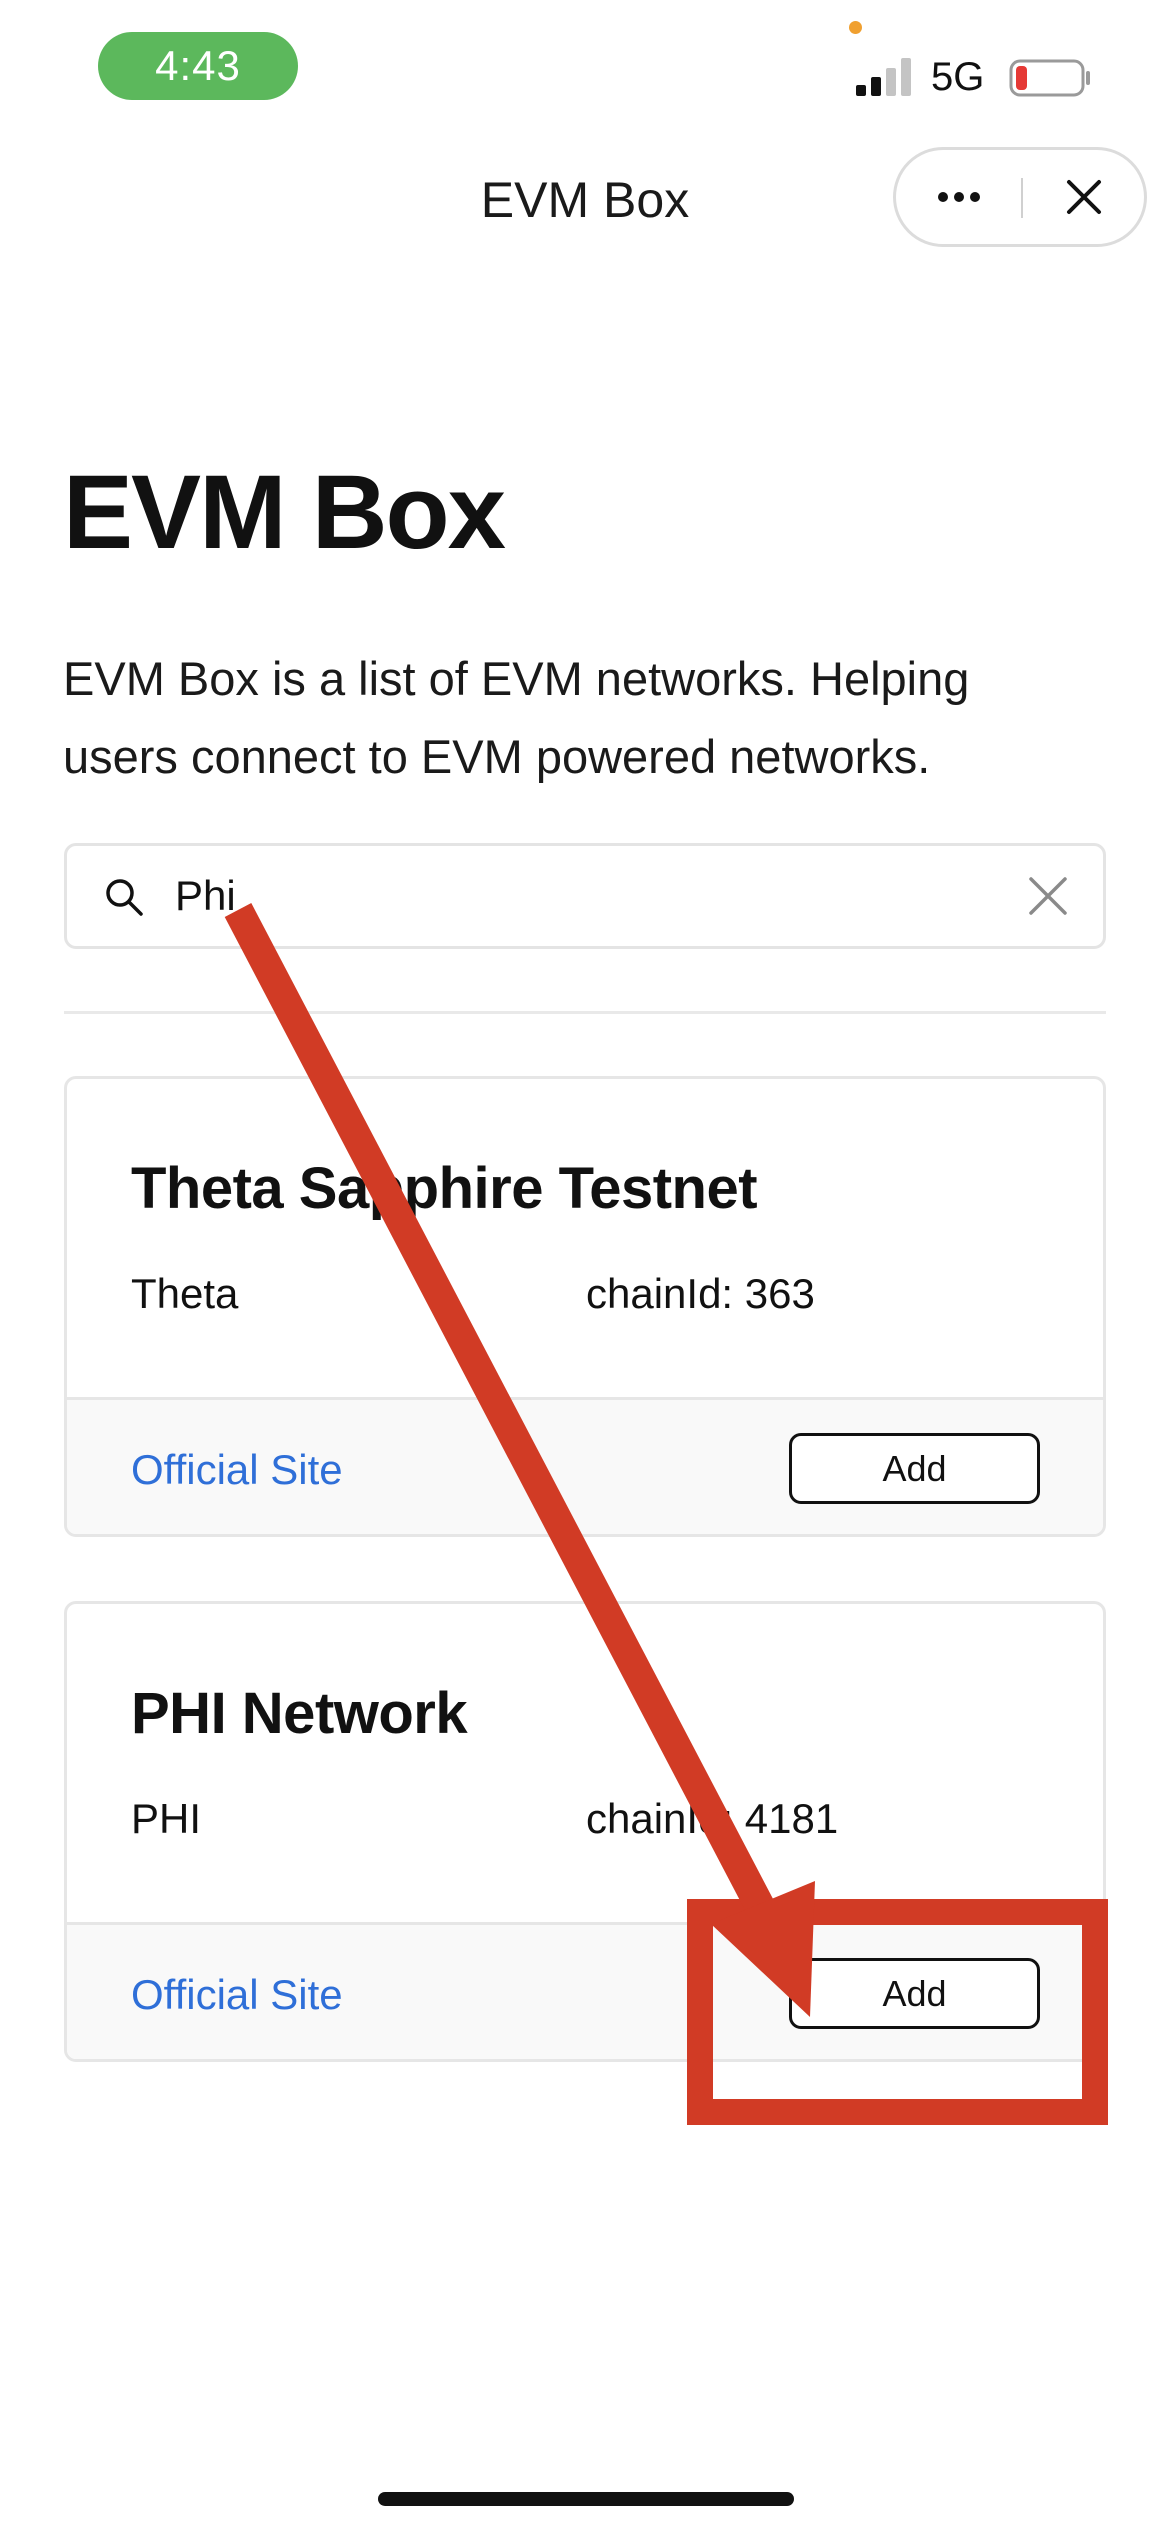 The width and height of the screenshot is (1170, 2532). What do you see at coordinates (855, 27) in the screenshot?
I see `privacy-indicator-dot` at bounding box center [855, 27].